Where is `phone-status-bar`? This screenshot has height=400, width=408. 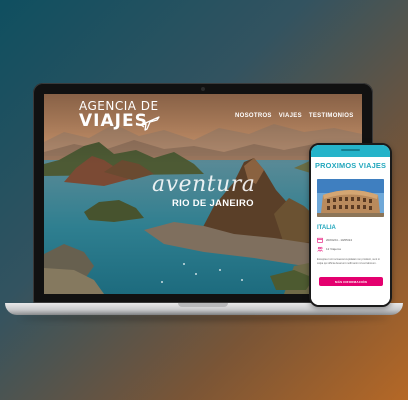 phone-status-bar is located at coordinates (350, 151).